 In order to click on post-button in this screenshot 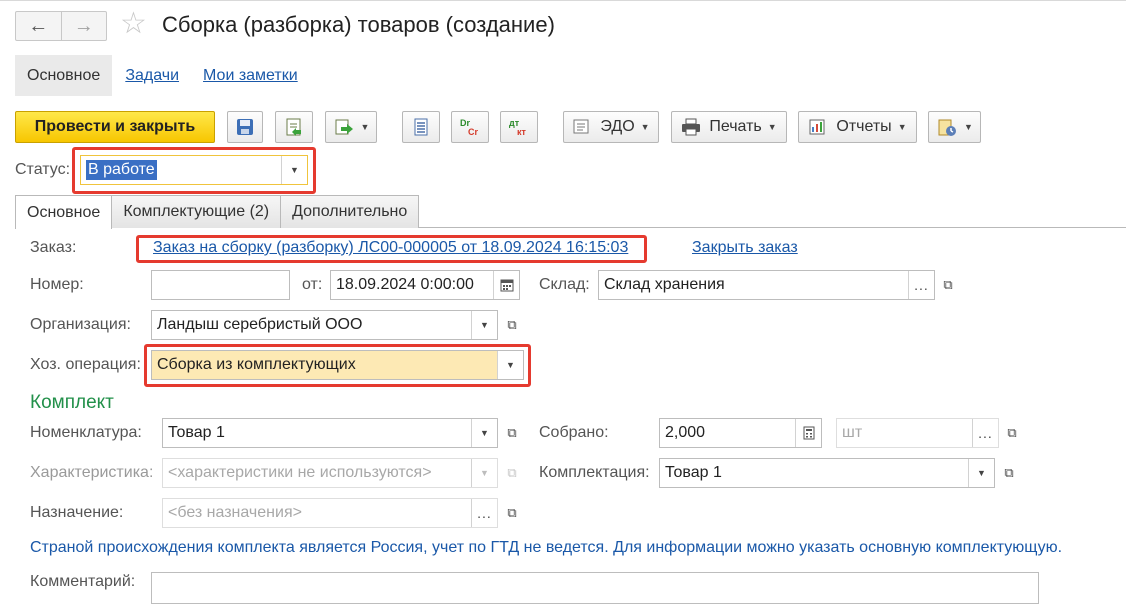, I will do `click(294, 127)`.